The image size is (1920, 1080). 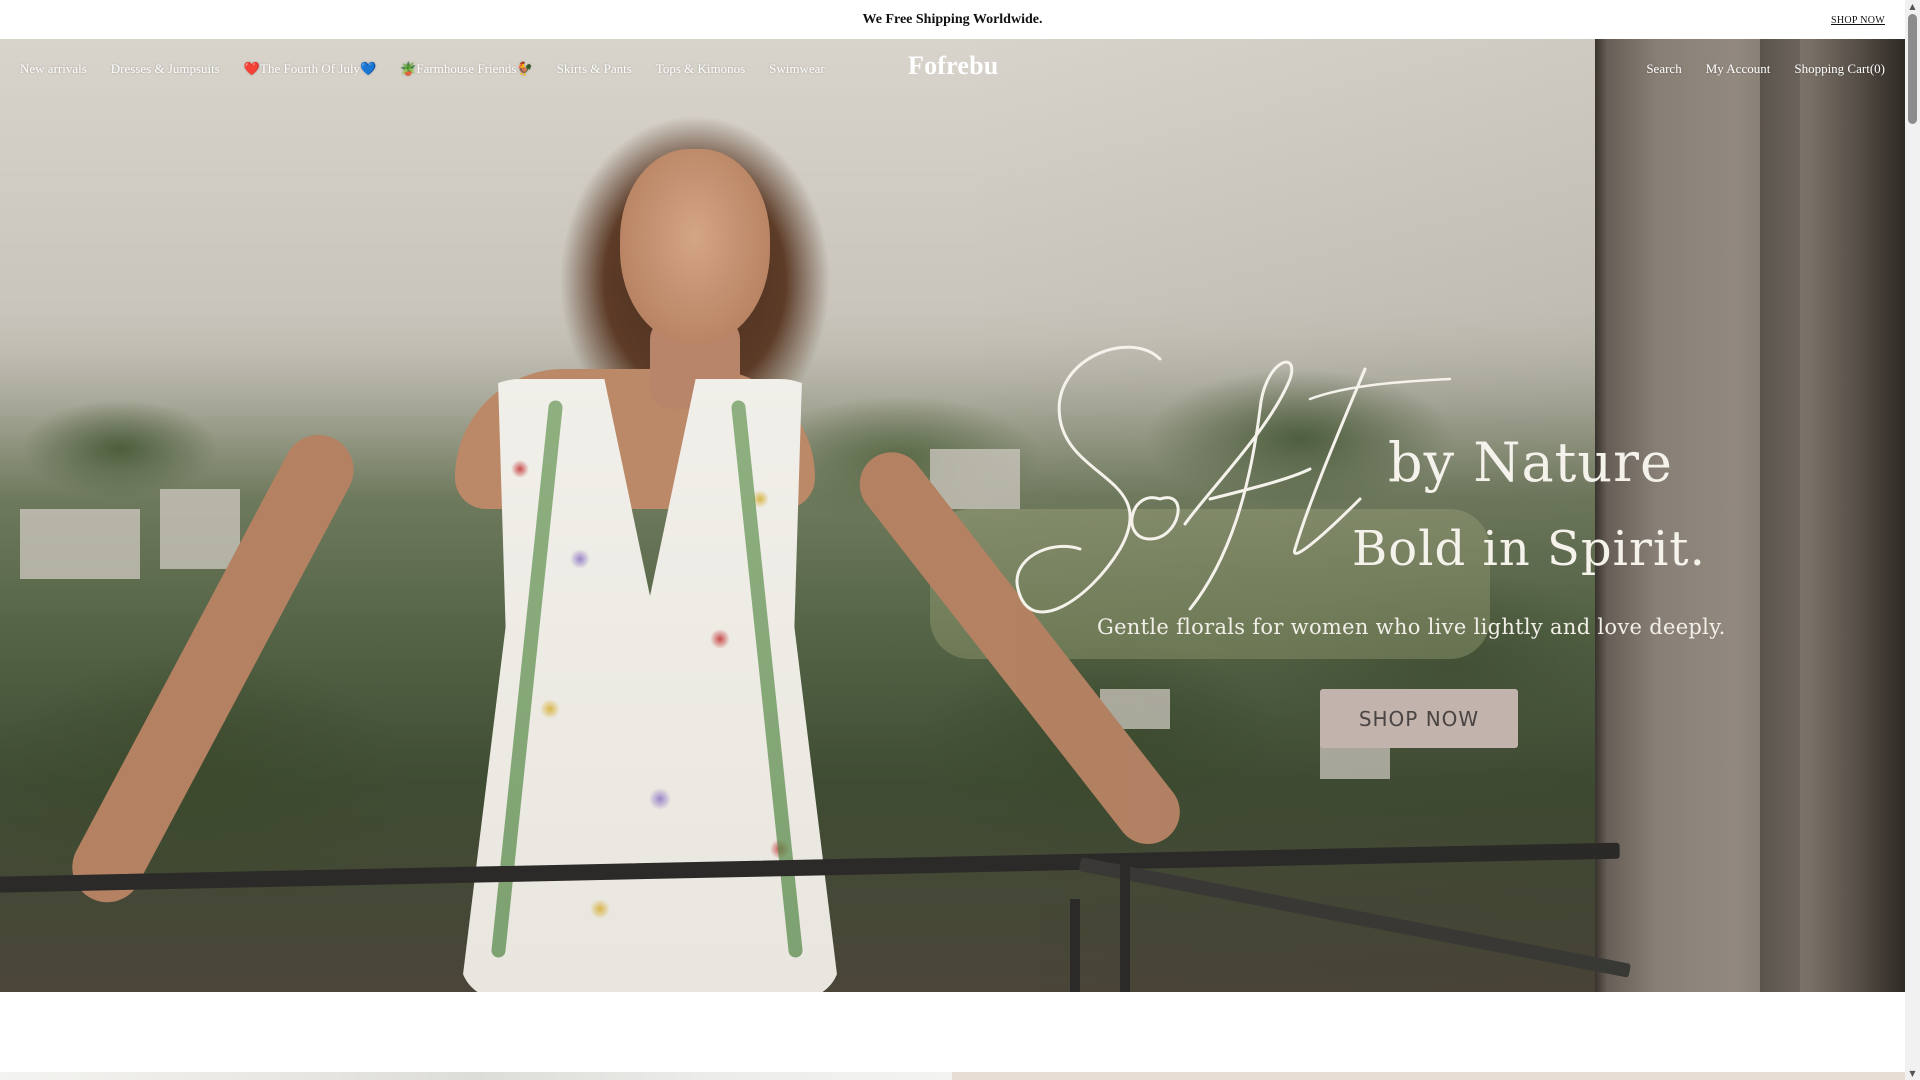 I want to click on nav-item-farmhouse-friends: 🪴Farmhouse Friends🐓, so click(x=466, y=69).